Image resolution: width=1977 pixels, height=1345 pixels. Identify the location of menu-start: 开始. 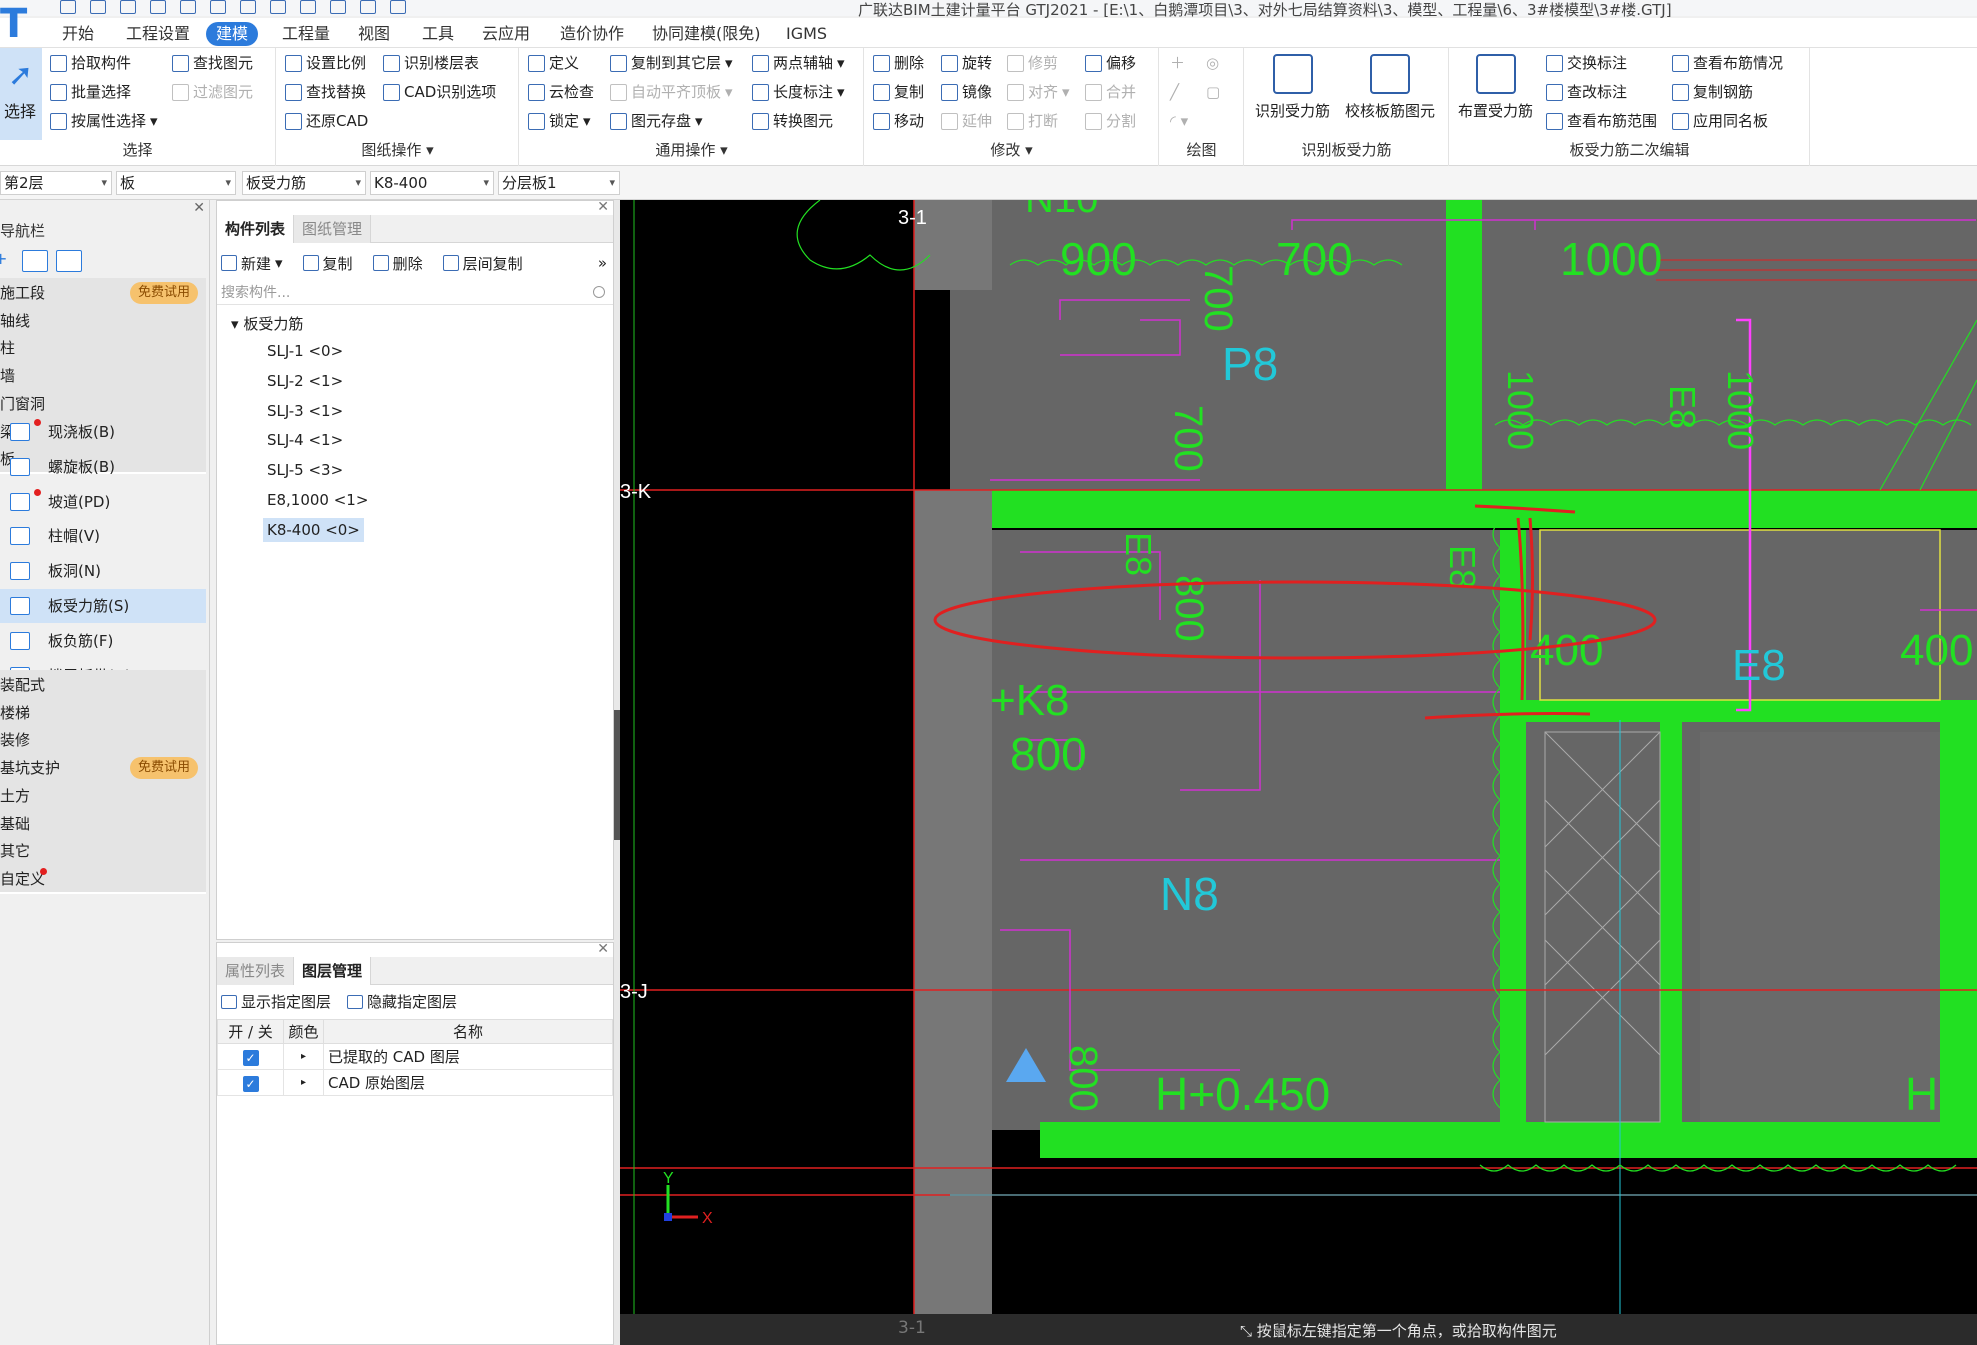
(78, 34).